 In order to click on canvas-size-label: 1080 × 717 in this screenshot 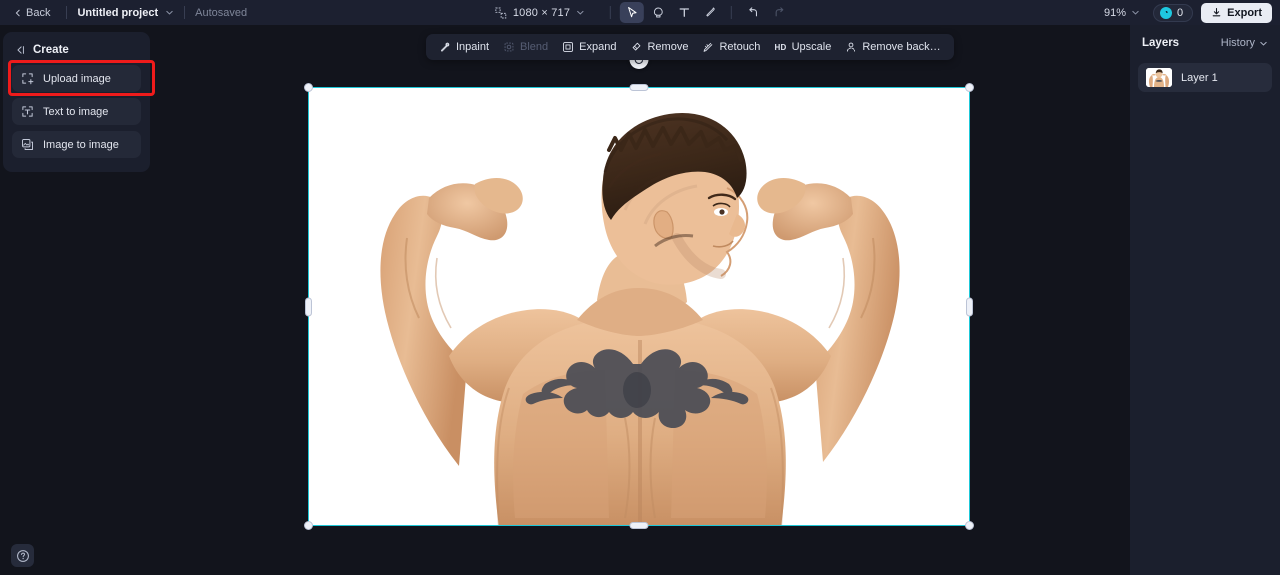, I will do `click(541, 12)`.